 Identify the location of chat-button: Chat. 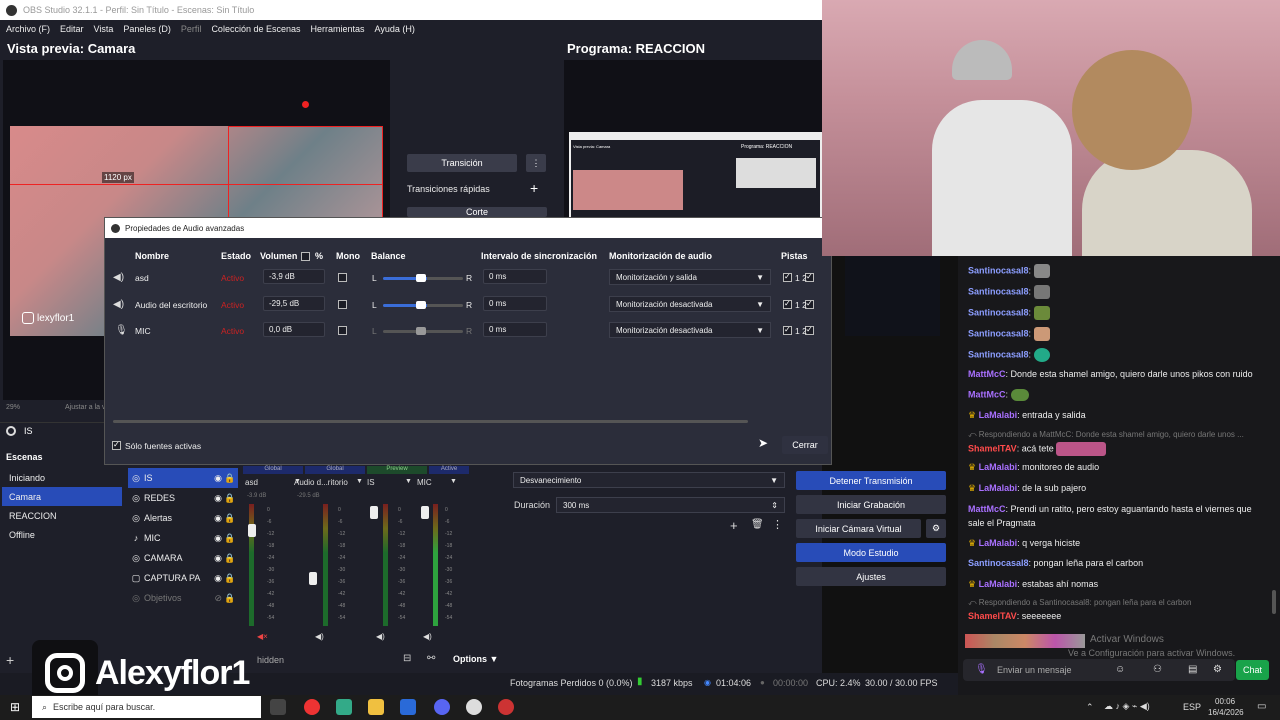
(1252, 670).